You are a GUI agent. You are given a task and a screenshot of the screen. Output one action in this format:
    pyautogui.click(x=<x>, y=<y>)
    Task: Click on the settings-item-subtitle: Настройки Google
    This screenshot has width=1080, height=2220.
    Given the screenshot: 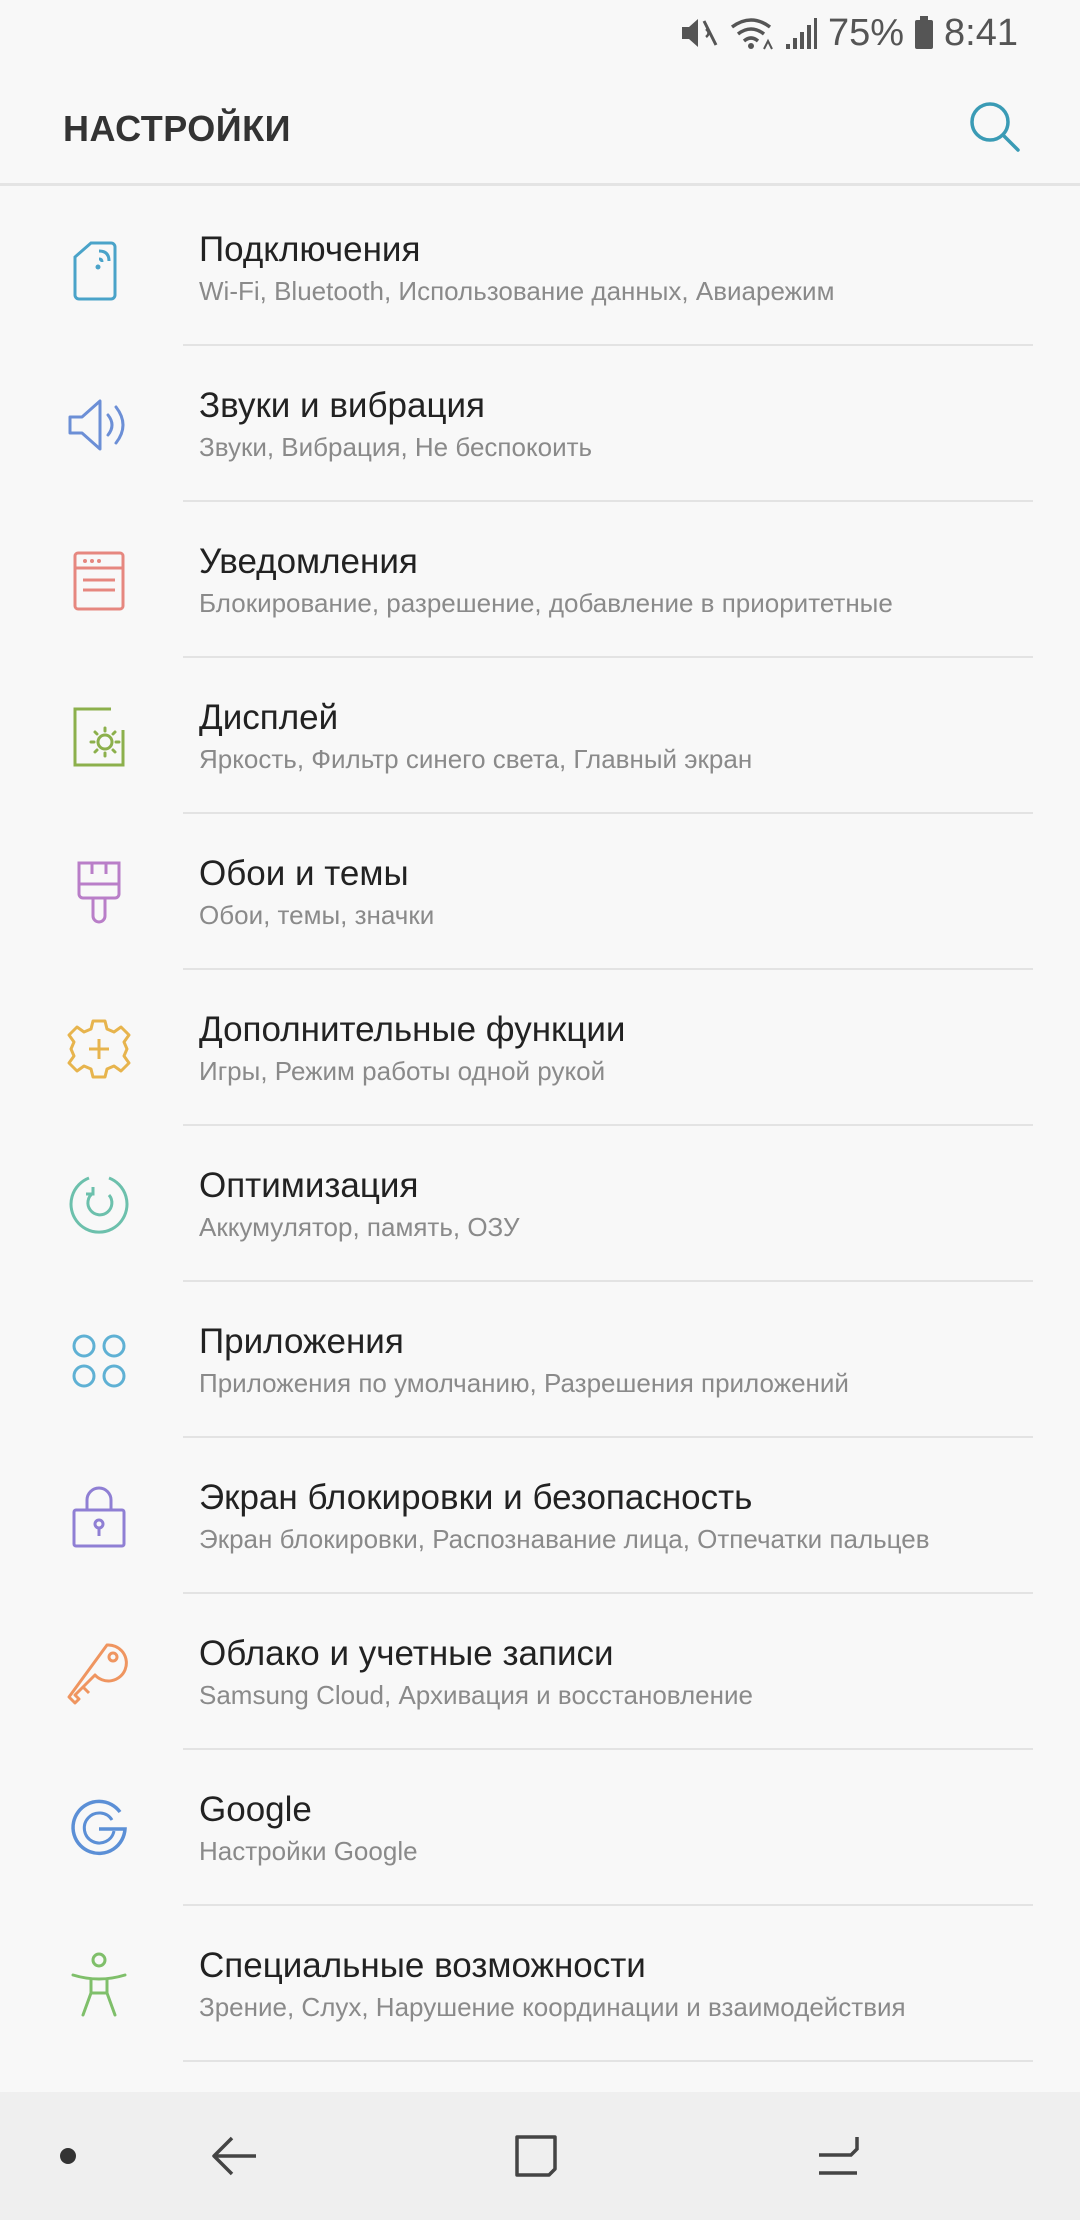 What is the action you would take?
    pyautogui.click(x=308, y=1851)
    